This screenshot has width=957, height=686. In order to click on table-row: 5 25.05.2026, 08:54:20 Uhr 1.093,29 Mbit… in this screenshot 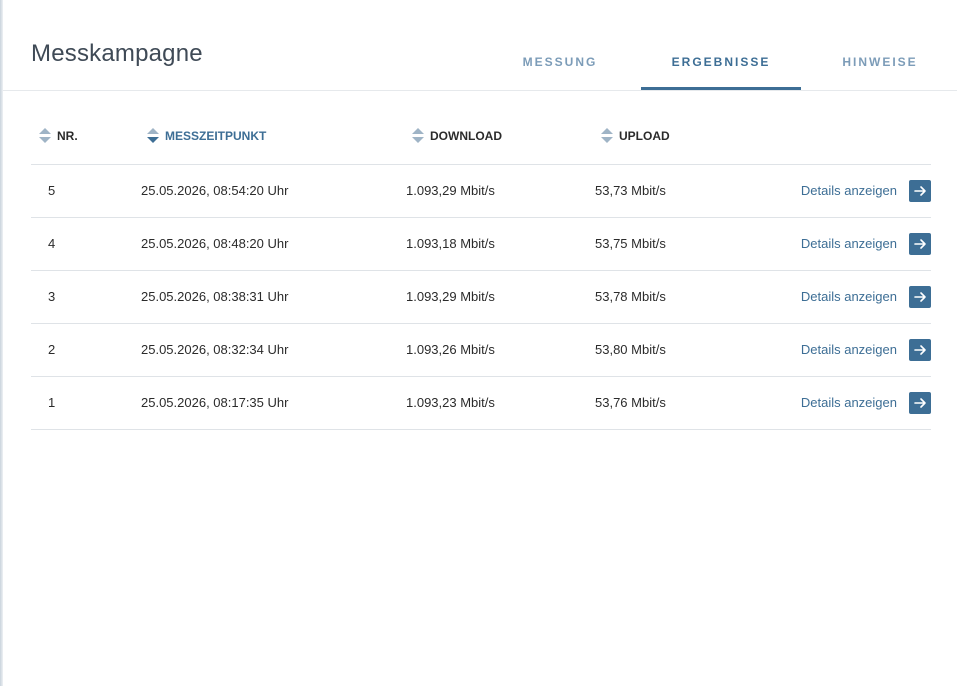, I will do `click(481, 191)`.